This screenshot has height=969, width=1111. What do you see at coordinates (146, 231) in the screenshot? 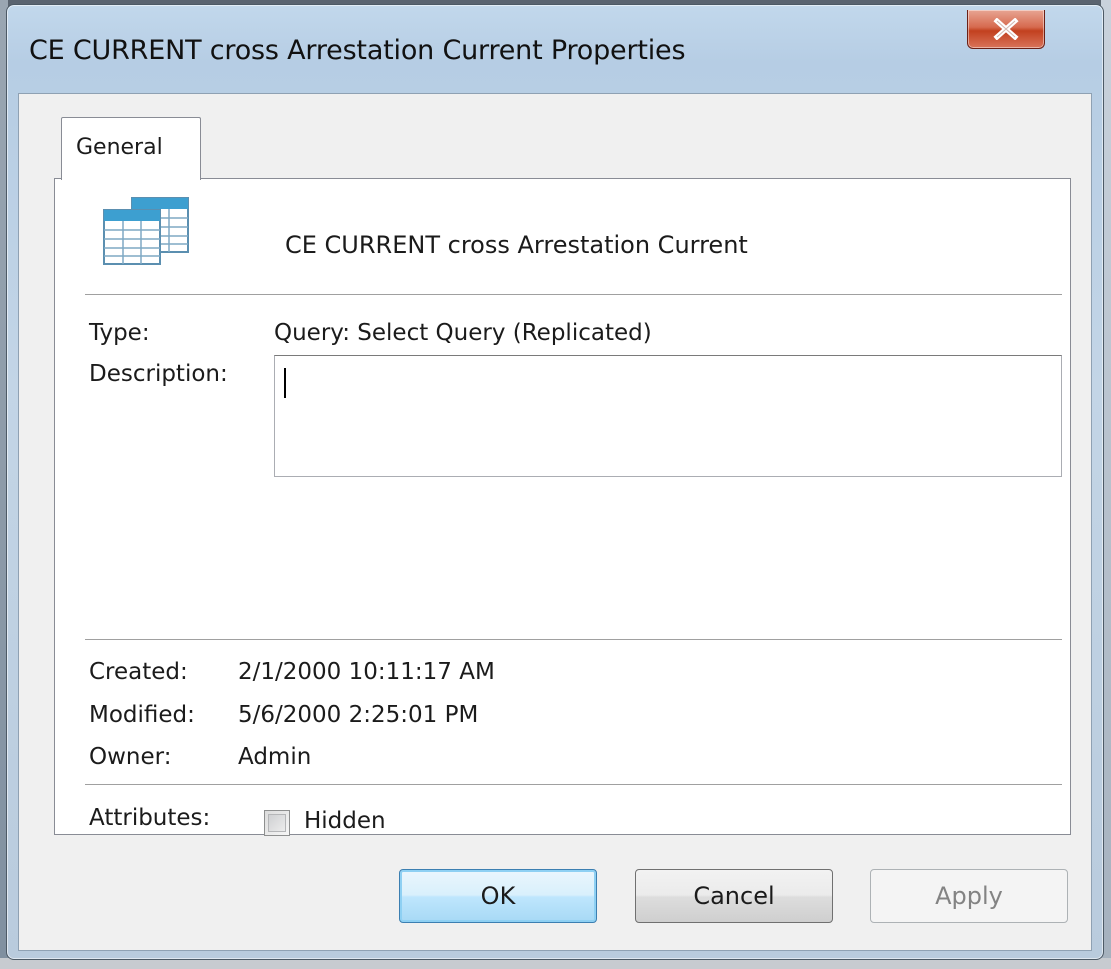
I see `query-table-icon` at bounding box center [146, 231].